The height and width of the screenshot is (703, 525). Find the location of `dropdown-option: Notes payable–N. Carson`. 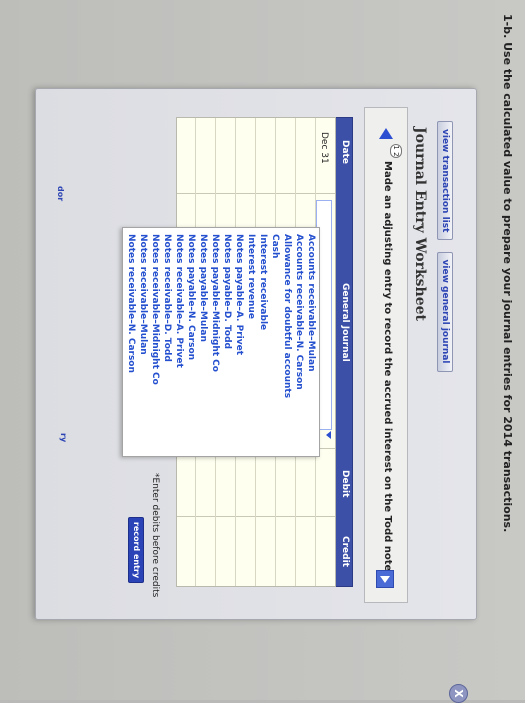

dropdown-option: Notes payable–N. Carson is located at coordinates (191, 342).